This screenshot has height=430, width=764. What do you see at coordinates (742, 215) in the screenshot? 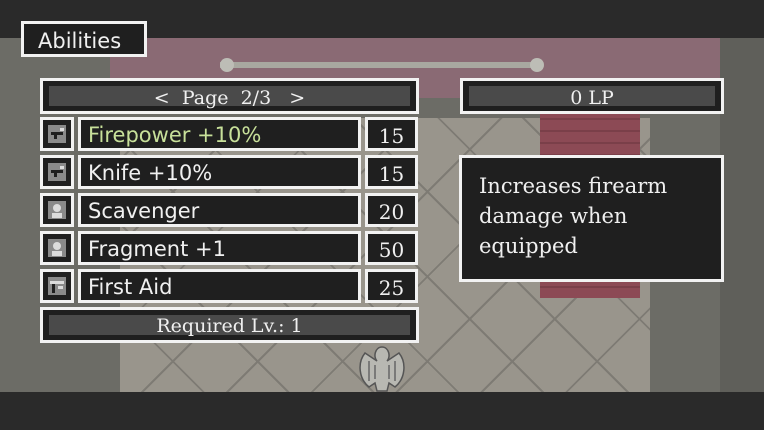
I see `side-wall` at bounding box center [742, 215].